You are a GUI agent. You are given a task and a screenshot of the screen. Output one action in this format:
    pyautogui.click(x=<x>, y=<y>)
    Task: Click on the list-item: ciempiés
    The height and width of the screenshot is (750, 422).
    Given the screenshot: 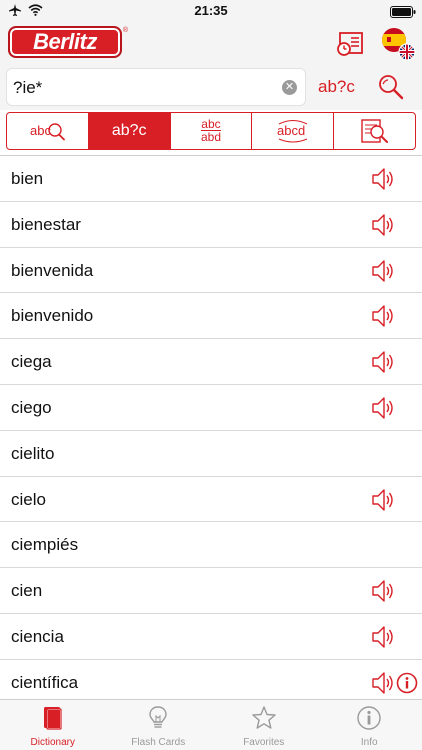 What is the action you would take?
    pyautogui.click(x=211, y=545)
    